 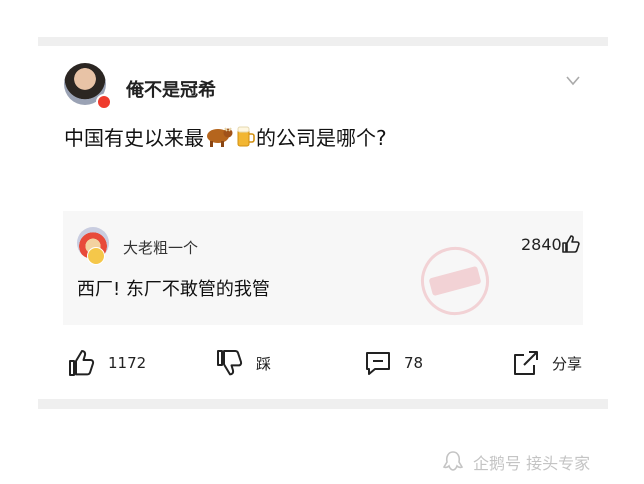 I want to click on source-watermark: 企鹅号 接头专家, so click(x=515, y=462).